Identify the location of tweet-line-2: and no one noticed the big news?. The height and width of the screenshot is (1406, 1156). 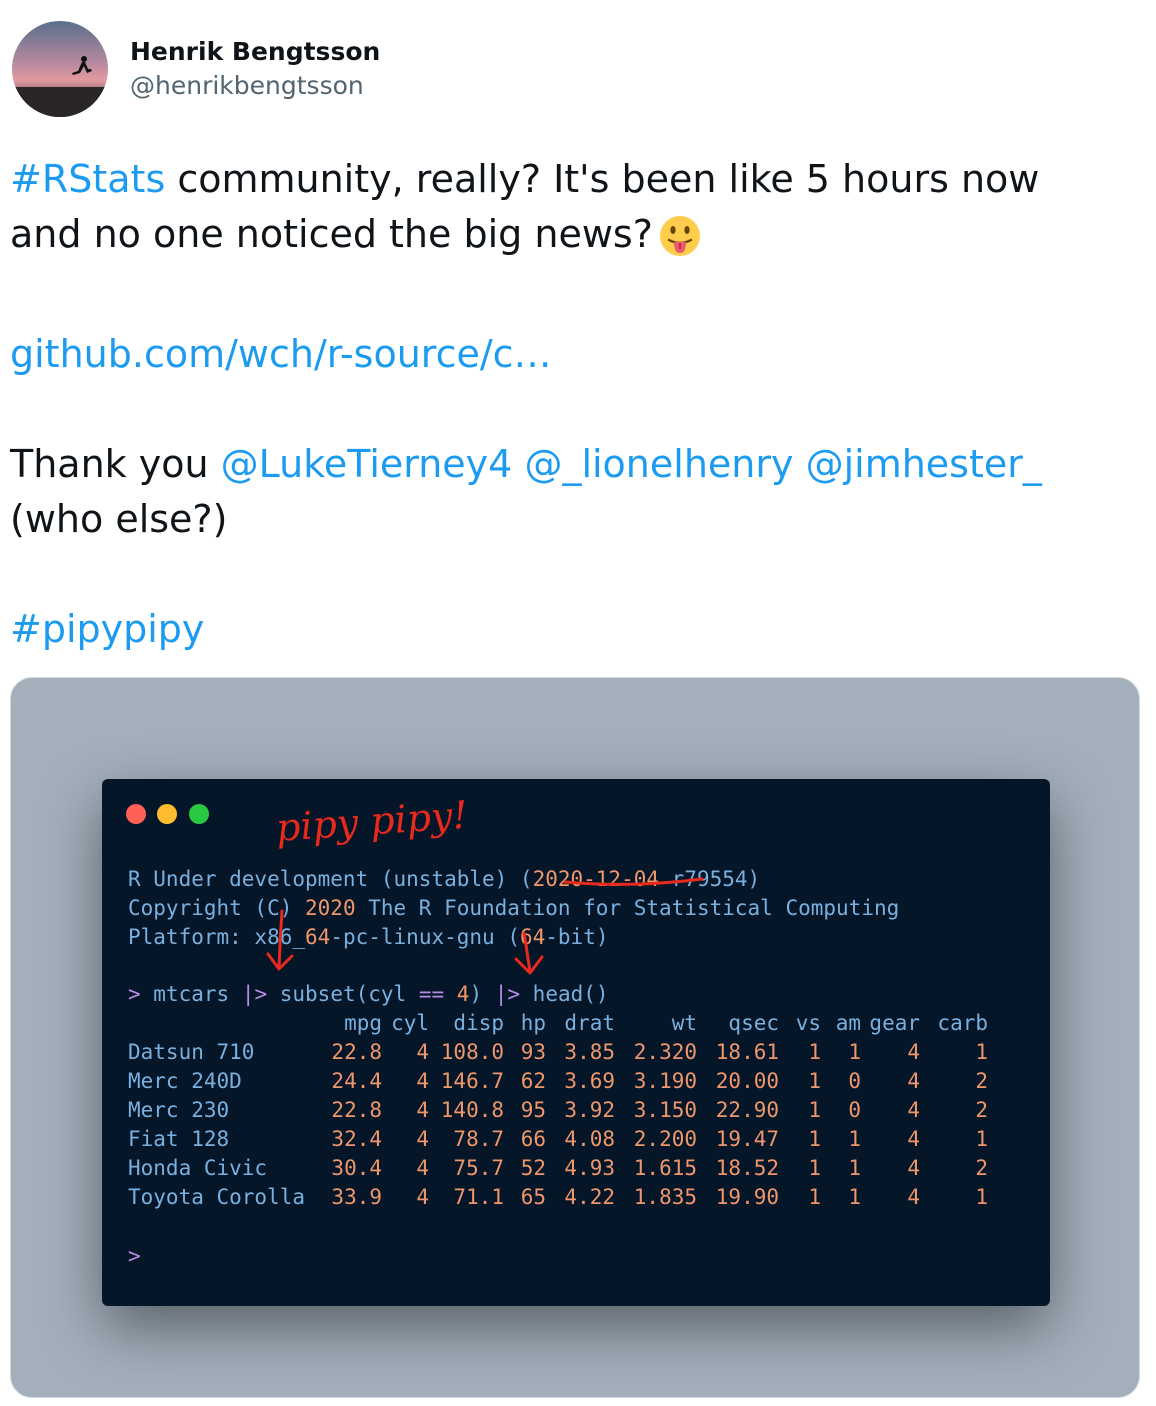
(575, 239).